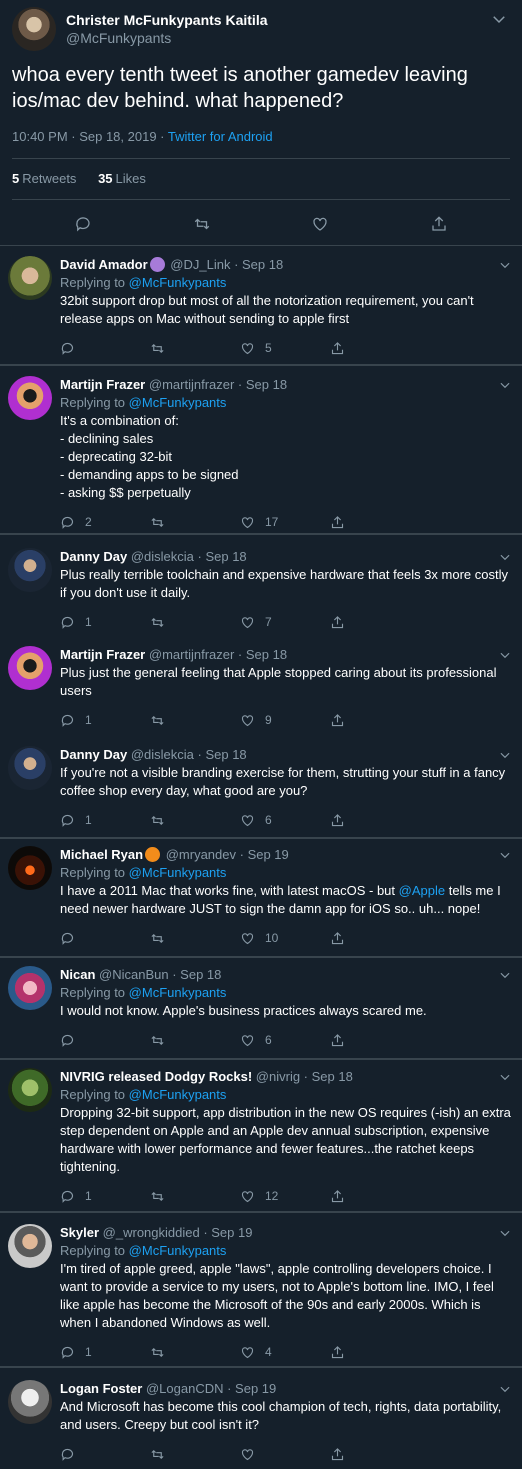 Image resolution: width=522 pixels, height=1469 pixels. I want to click on like-icon, so click(320, 224).